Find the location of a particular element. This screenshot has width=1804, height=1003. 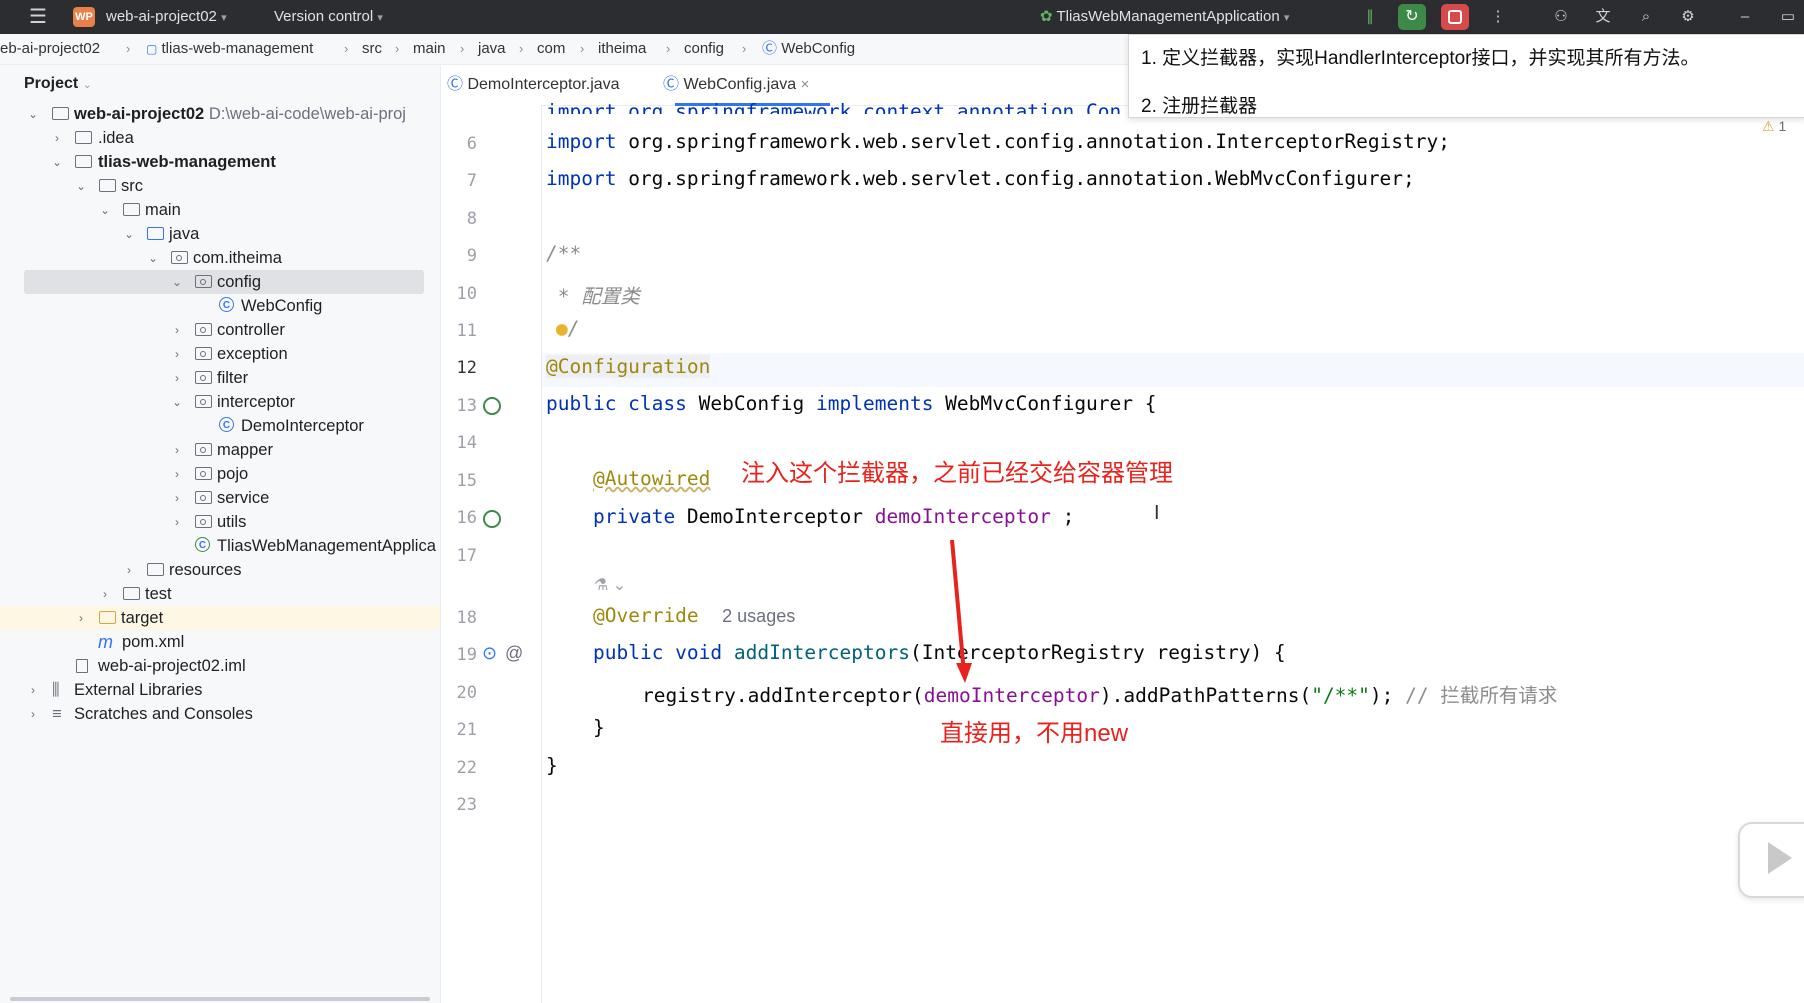

code-line-9: /** is located at coordinates (563, 253).